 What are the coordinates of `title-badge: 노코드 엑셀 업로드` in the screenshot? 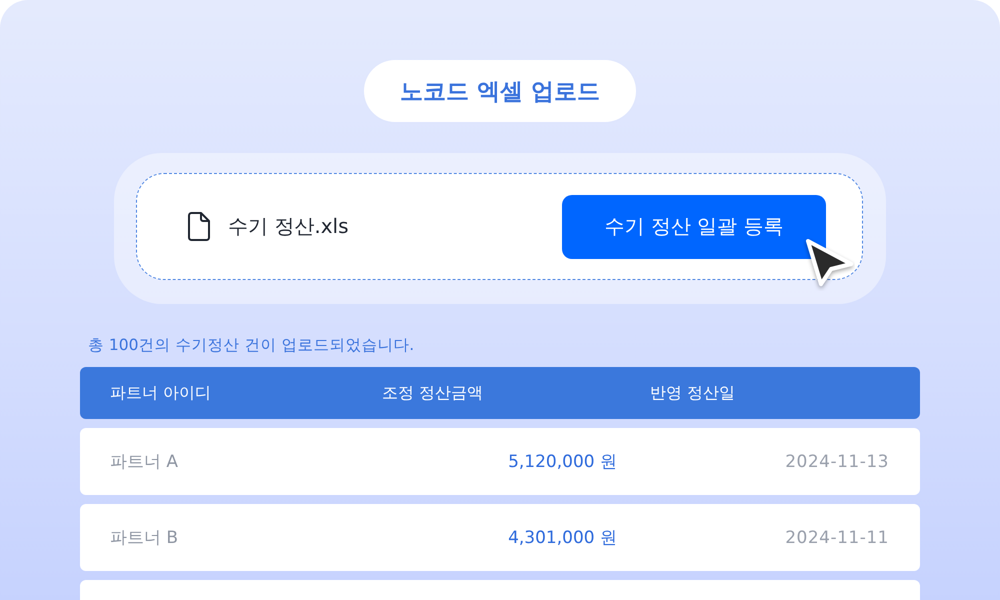 It's located at (500, 91).